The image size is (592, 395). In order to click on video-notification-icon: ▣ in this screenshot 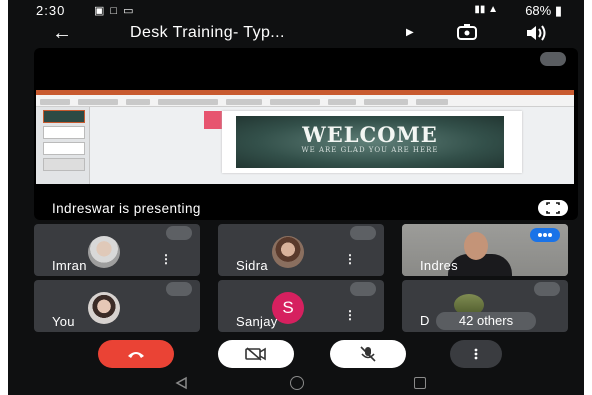, I will do `click(102, 11)`.